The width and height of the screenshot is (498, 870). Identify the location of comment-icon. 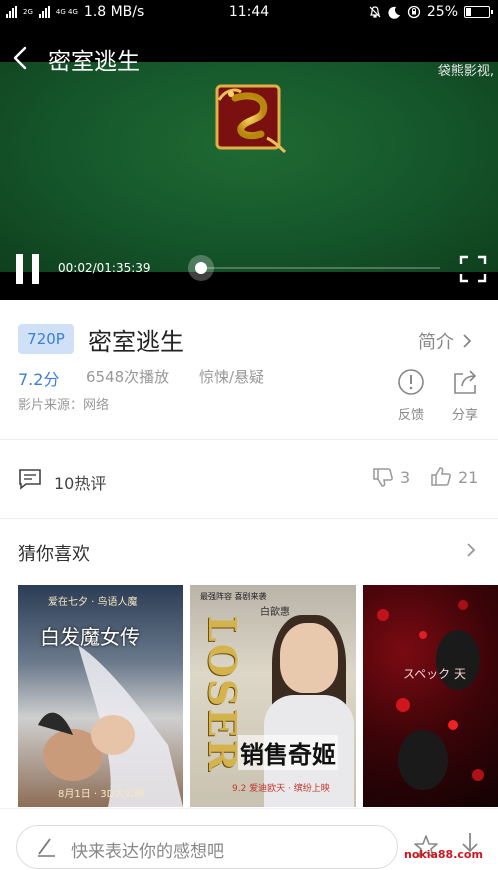
(30, 479).